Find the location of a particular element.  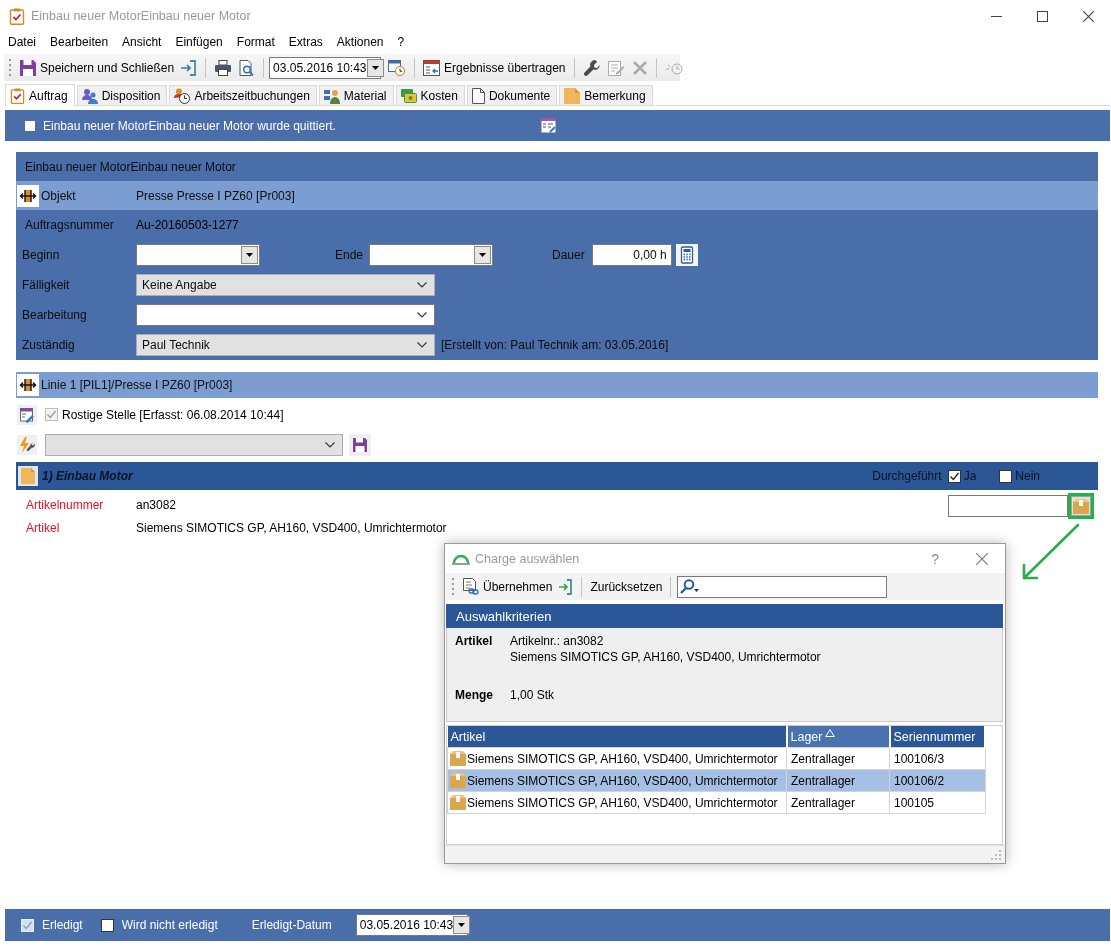

field-value: Presse Presse I PZ60 [Pr003] is located at coordinates (215, 195).